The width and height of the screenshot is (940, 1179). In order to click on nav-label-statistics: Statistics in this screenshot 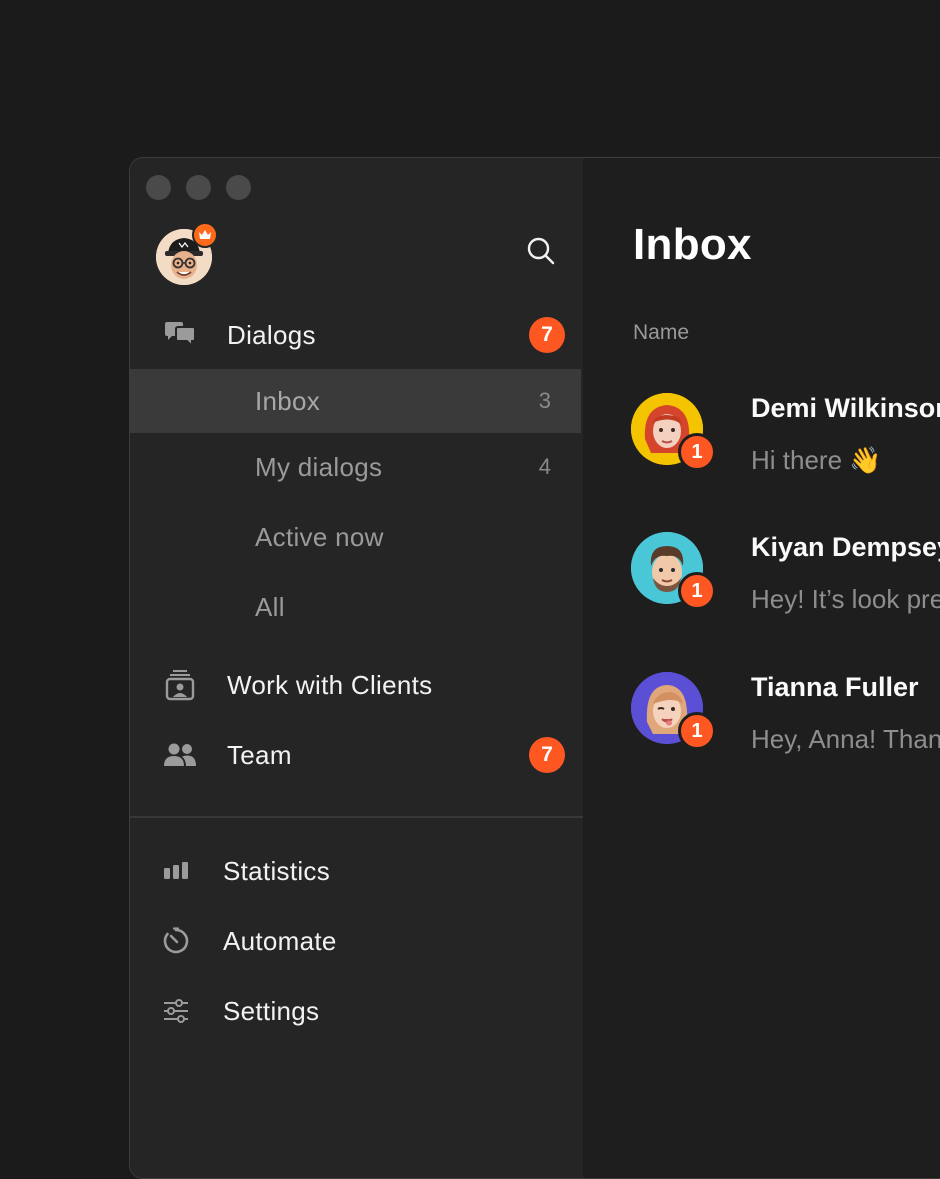, I will do `click(277, 870)`.